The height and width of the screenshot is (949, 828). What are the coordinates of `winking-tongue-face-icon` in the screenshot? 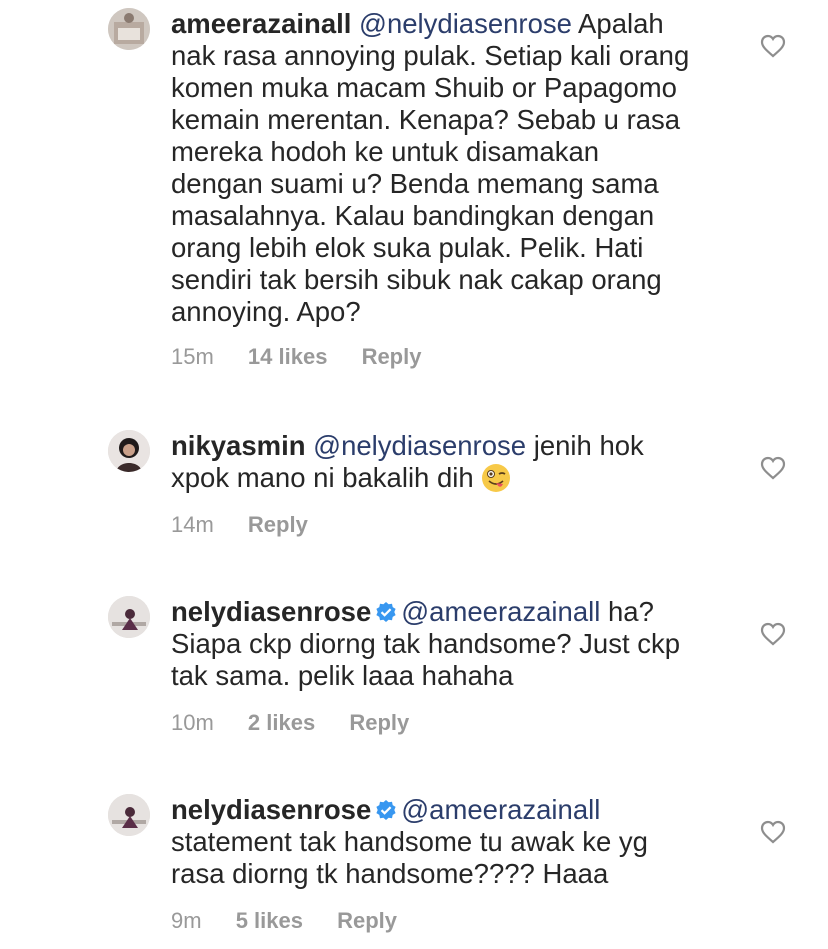 It's located at (496, 478).